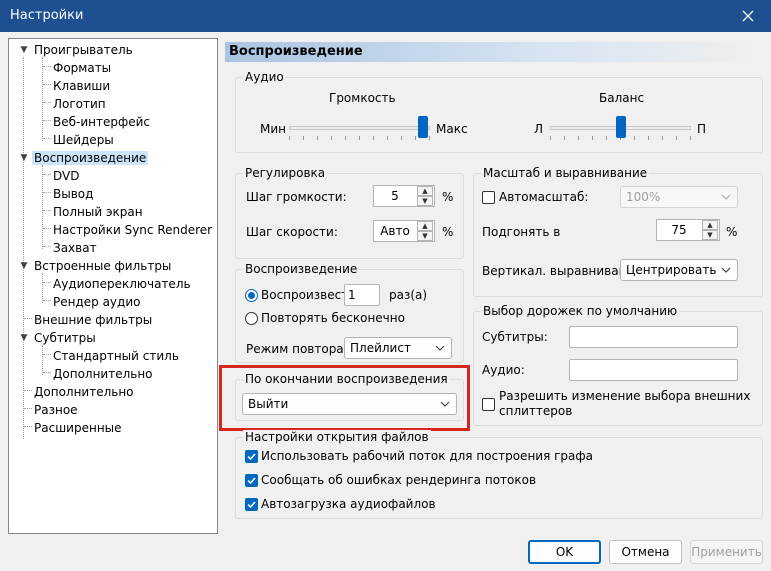  What do you see at coordinates (503, 370) in the screenshot?
I see `audio-tracks-label: Аудио:` at bounding box center [503, 370].